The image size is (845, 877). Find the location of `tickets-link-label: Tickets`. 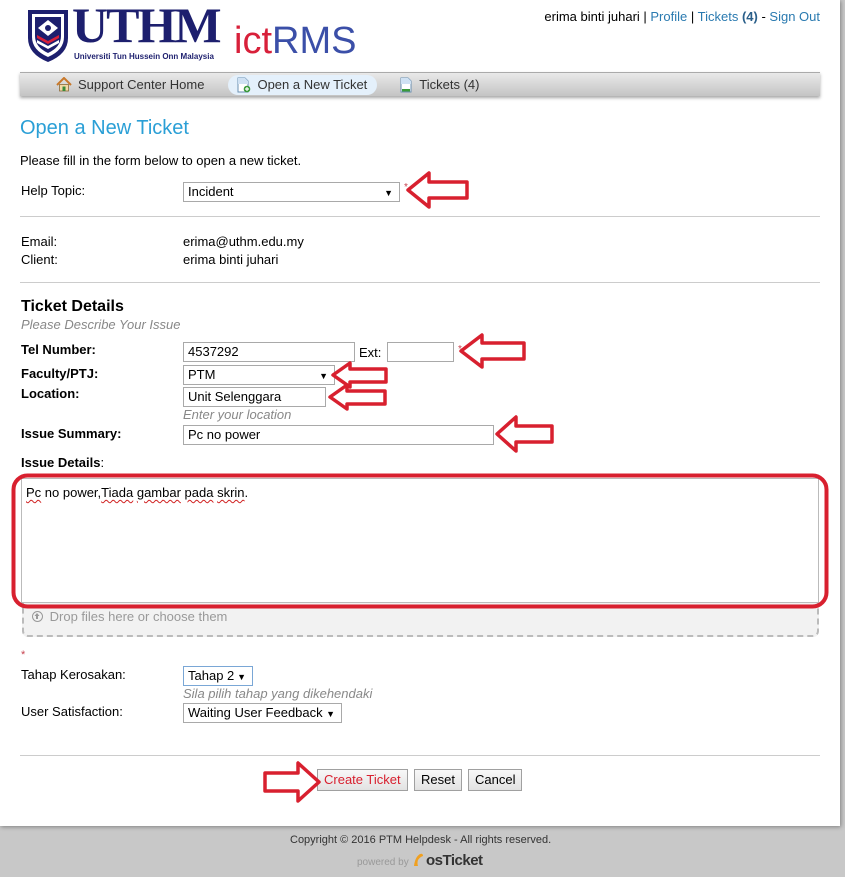

tickets-link-label: Tickets is located at coordinates (718, 16).